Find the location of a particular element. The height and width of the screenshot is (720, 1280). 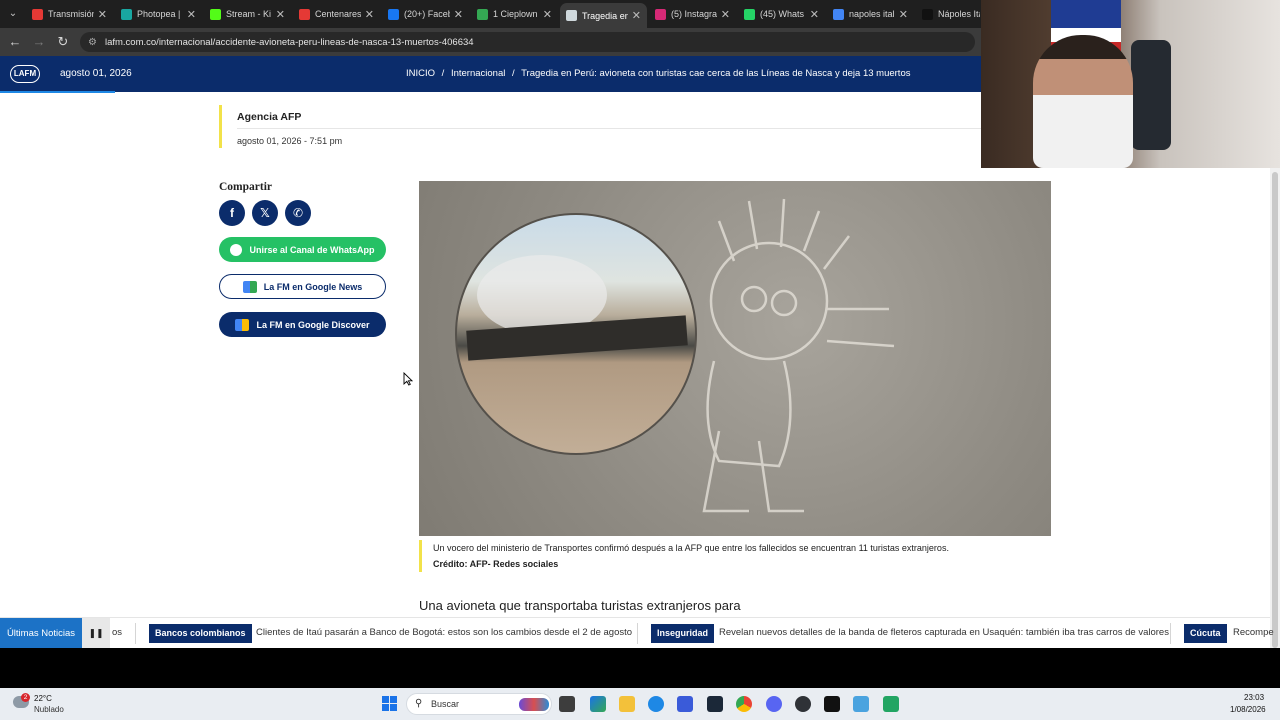

taskbar-search: ⚲ Buscar is located at coordinates (479, 704).